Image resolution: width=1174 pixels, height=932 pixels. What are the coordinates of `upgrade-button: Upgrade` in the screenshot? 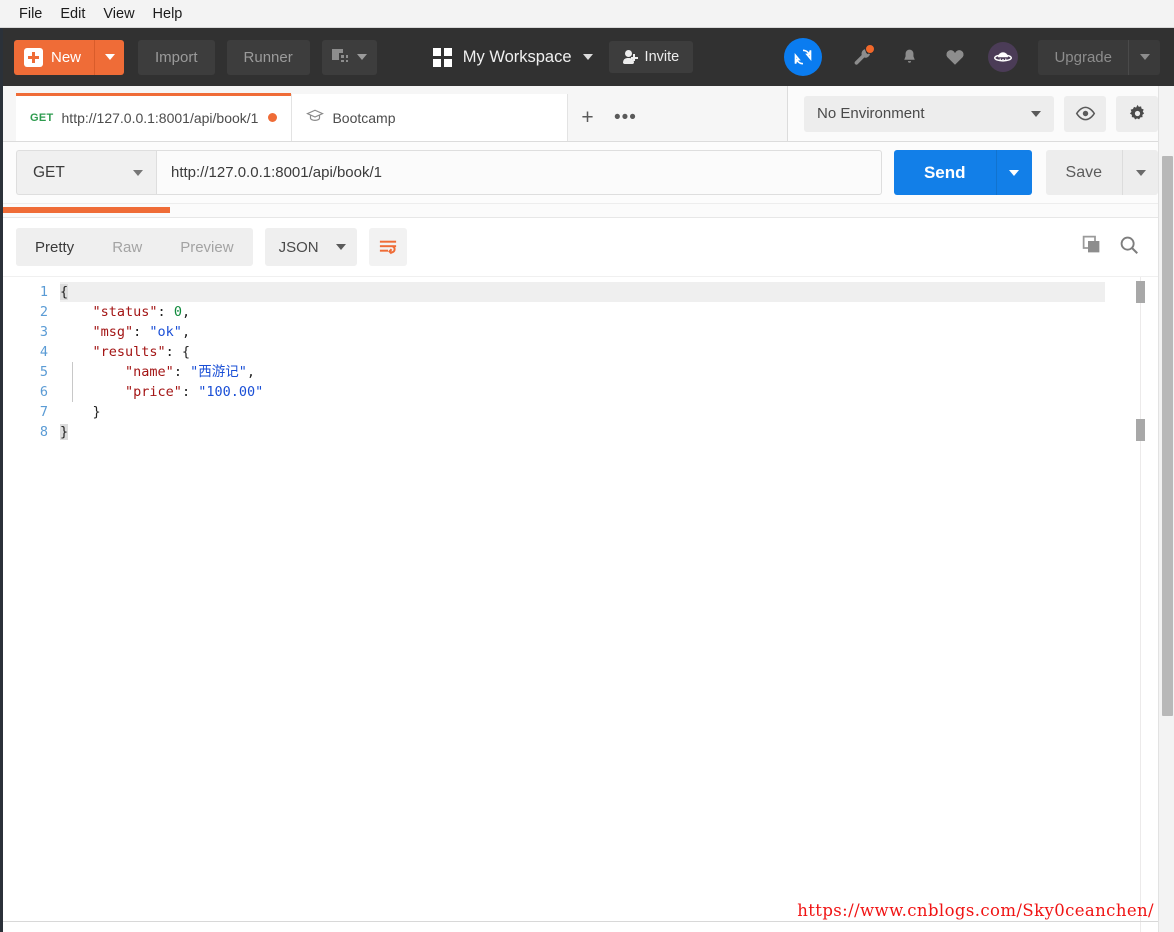 It's located at (1099, 57).